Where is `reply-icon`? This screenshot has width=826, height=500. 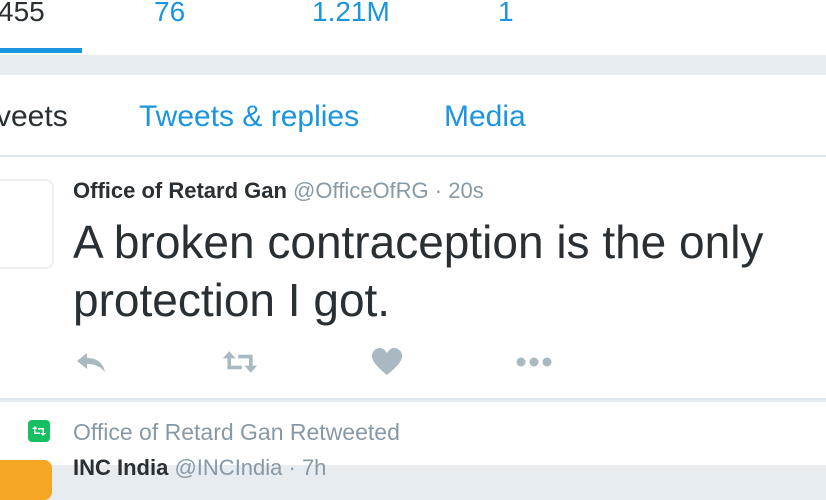
reply-icon is located at coordinates (91, 362).